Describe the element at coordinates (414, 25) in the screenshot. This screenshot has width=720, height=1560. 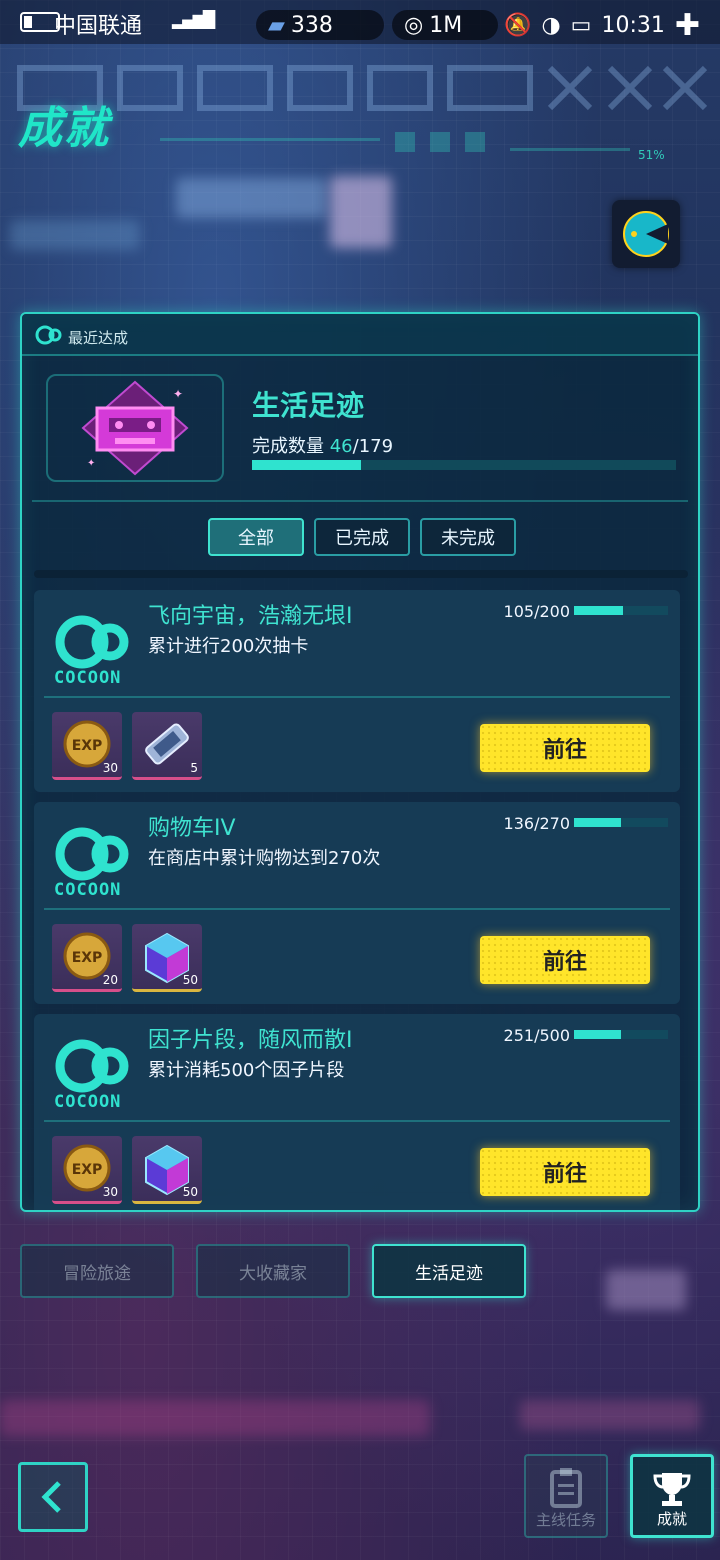
I see `disc-icon: ◎` at that location.